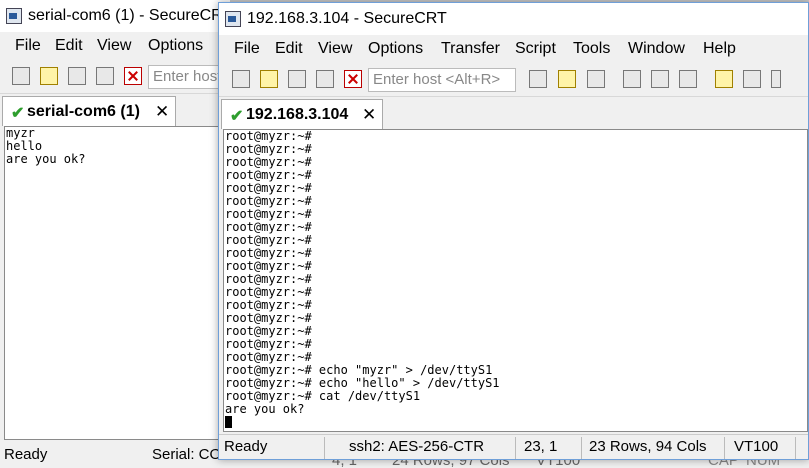  I want to click on left-menu-view: View, so click(114, 46).